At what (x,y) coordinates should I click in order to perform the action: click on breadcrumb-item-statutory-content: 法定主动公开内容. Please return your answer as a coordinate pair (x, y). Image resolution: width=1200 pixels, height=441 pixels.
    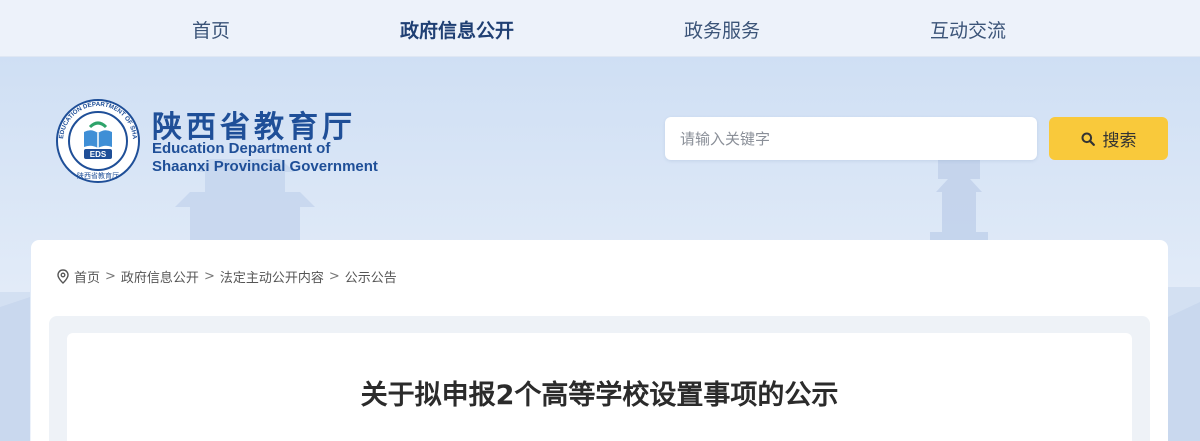
    Looking at the image, I should click on (272, 276).